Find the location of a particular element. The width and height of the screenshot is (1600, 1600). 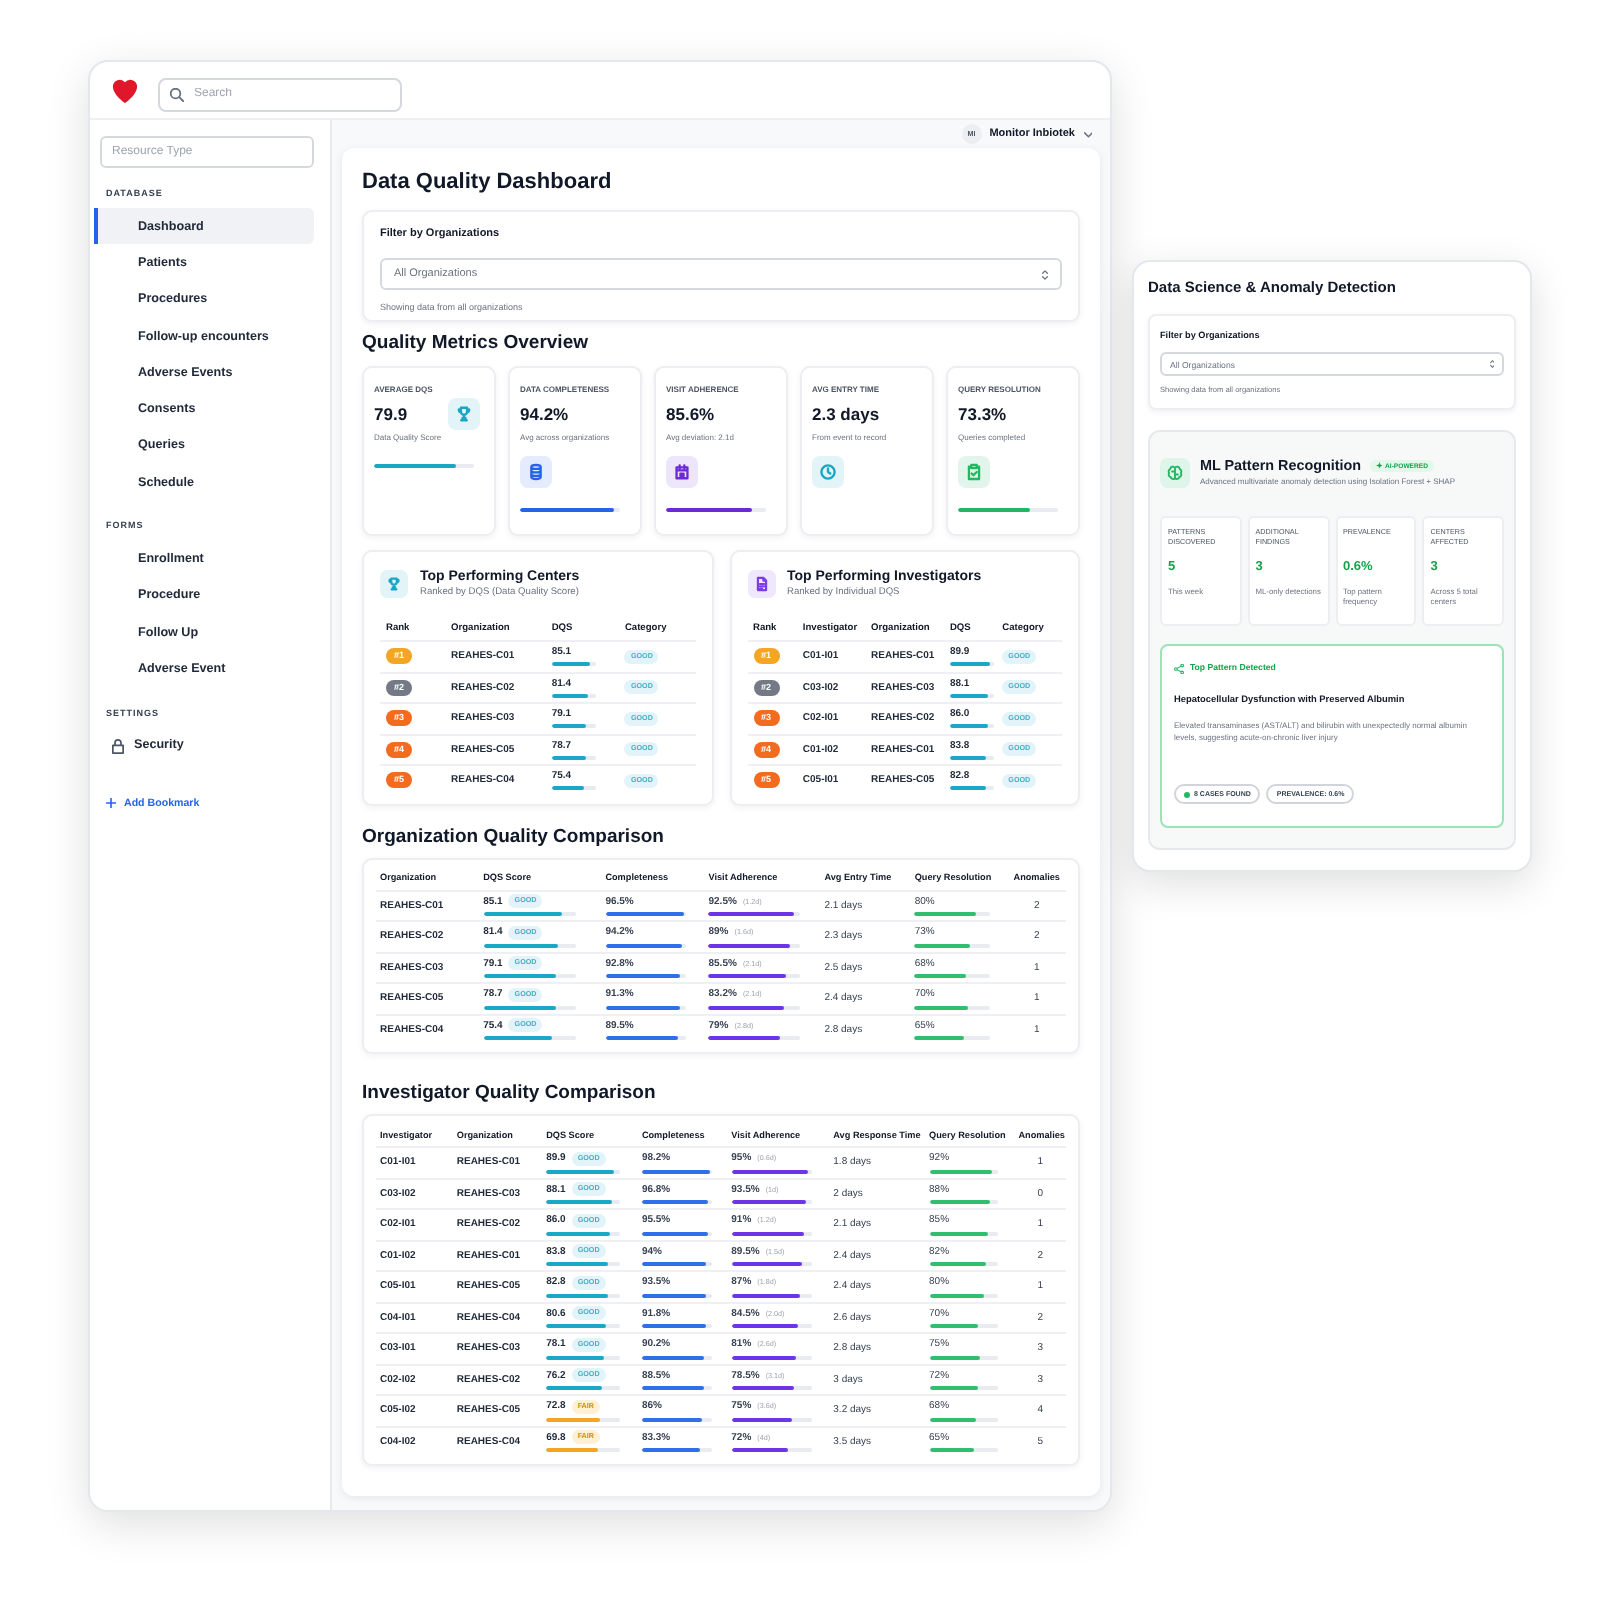

section-heading: Investigator Quality Comparison is located at coordinates (509, 1094).